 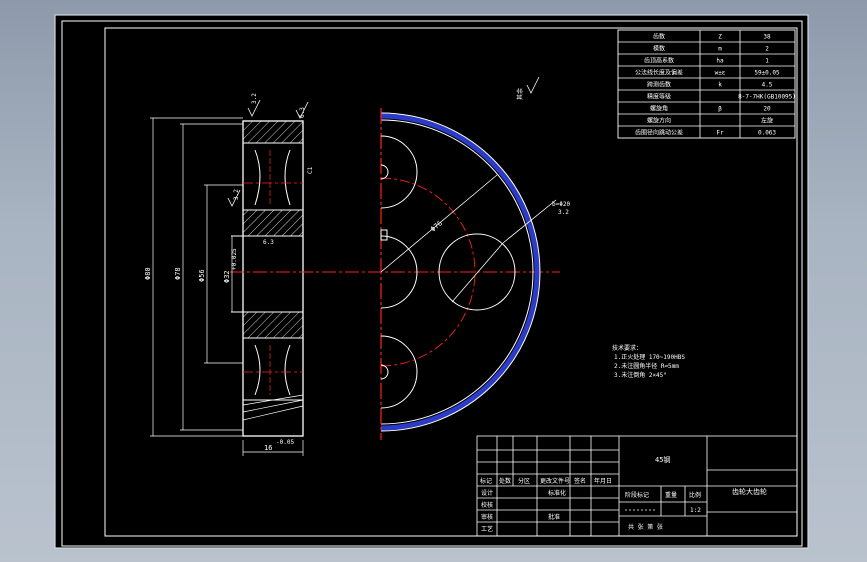 What do you see at coordinates (254, 98) in the screenshot?
I see `roughness-value-1: 3.2` at bounding box center [254, 98].